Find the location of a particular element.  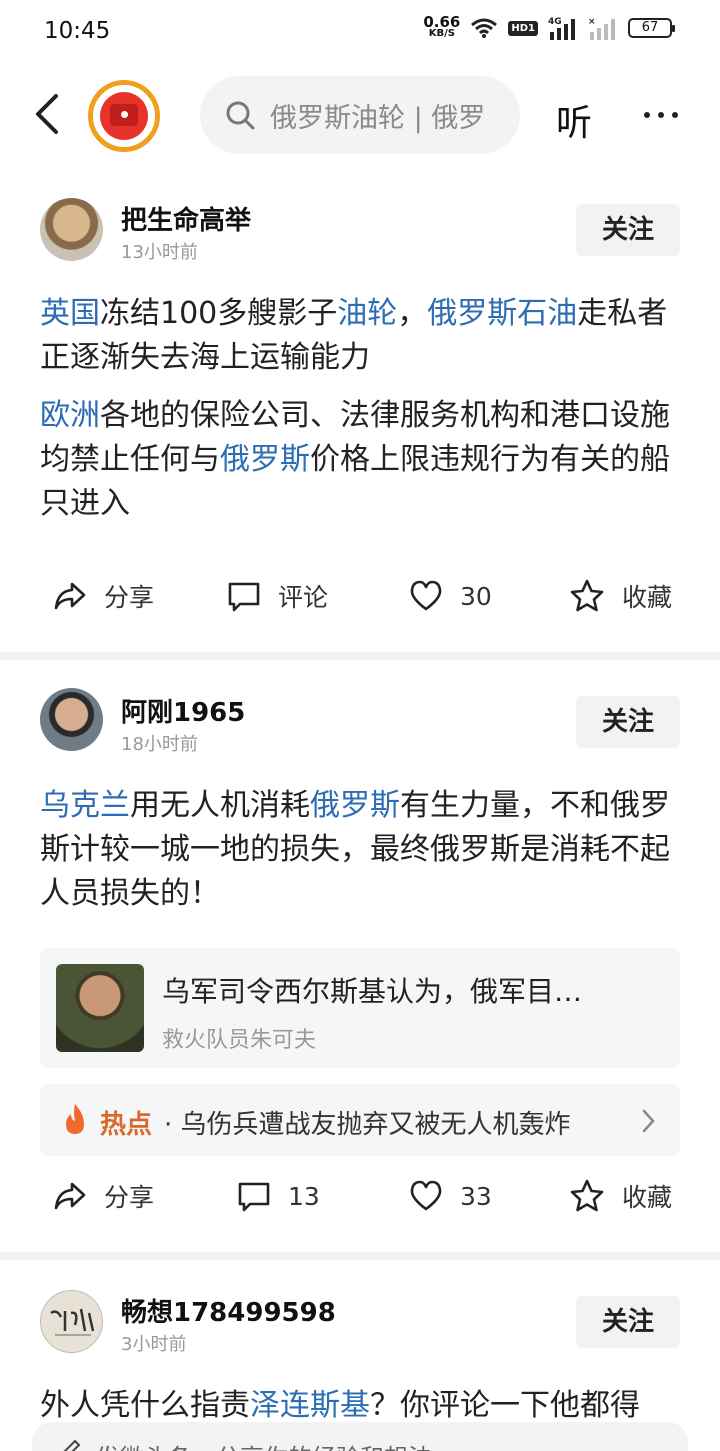

action-bar: 分享 评论 30 收藏 is located at coordinates (360, 600).